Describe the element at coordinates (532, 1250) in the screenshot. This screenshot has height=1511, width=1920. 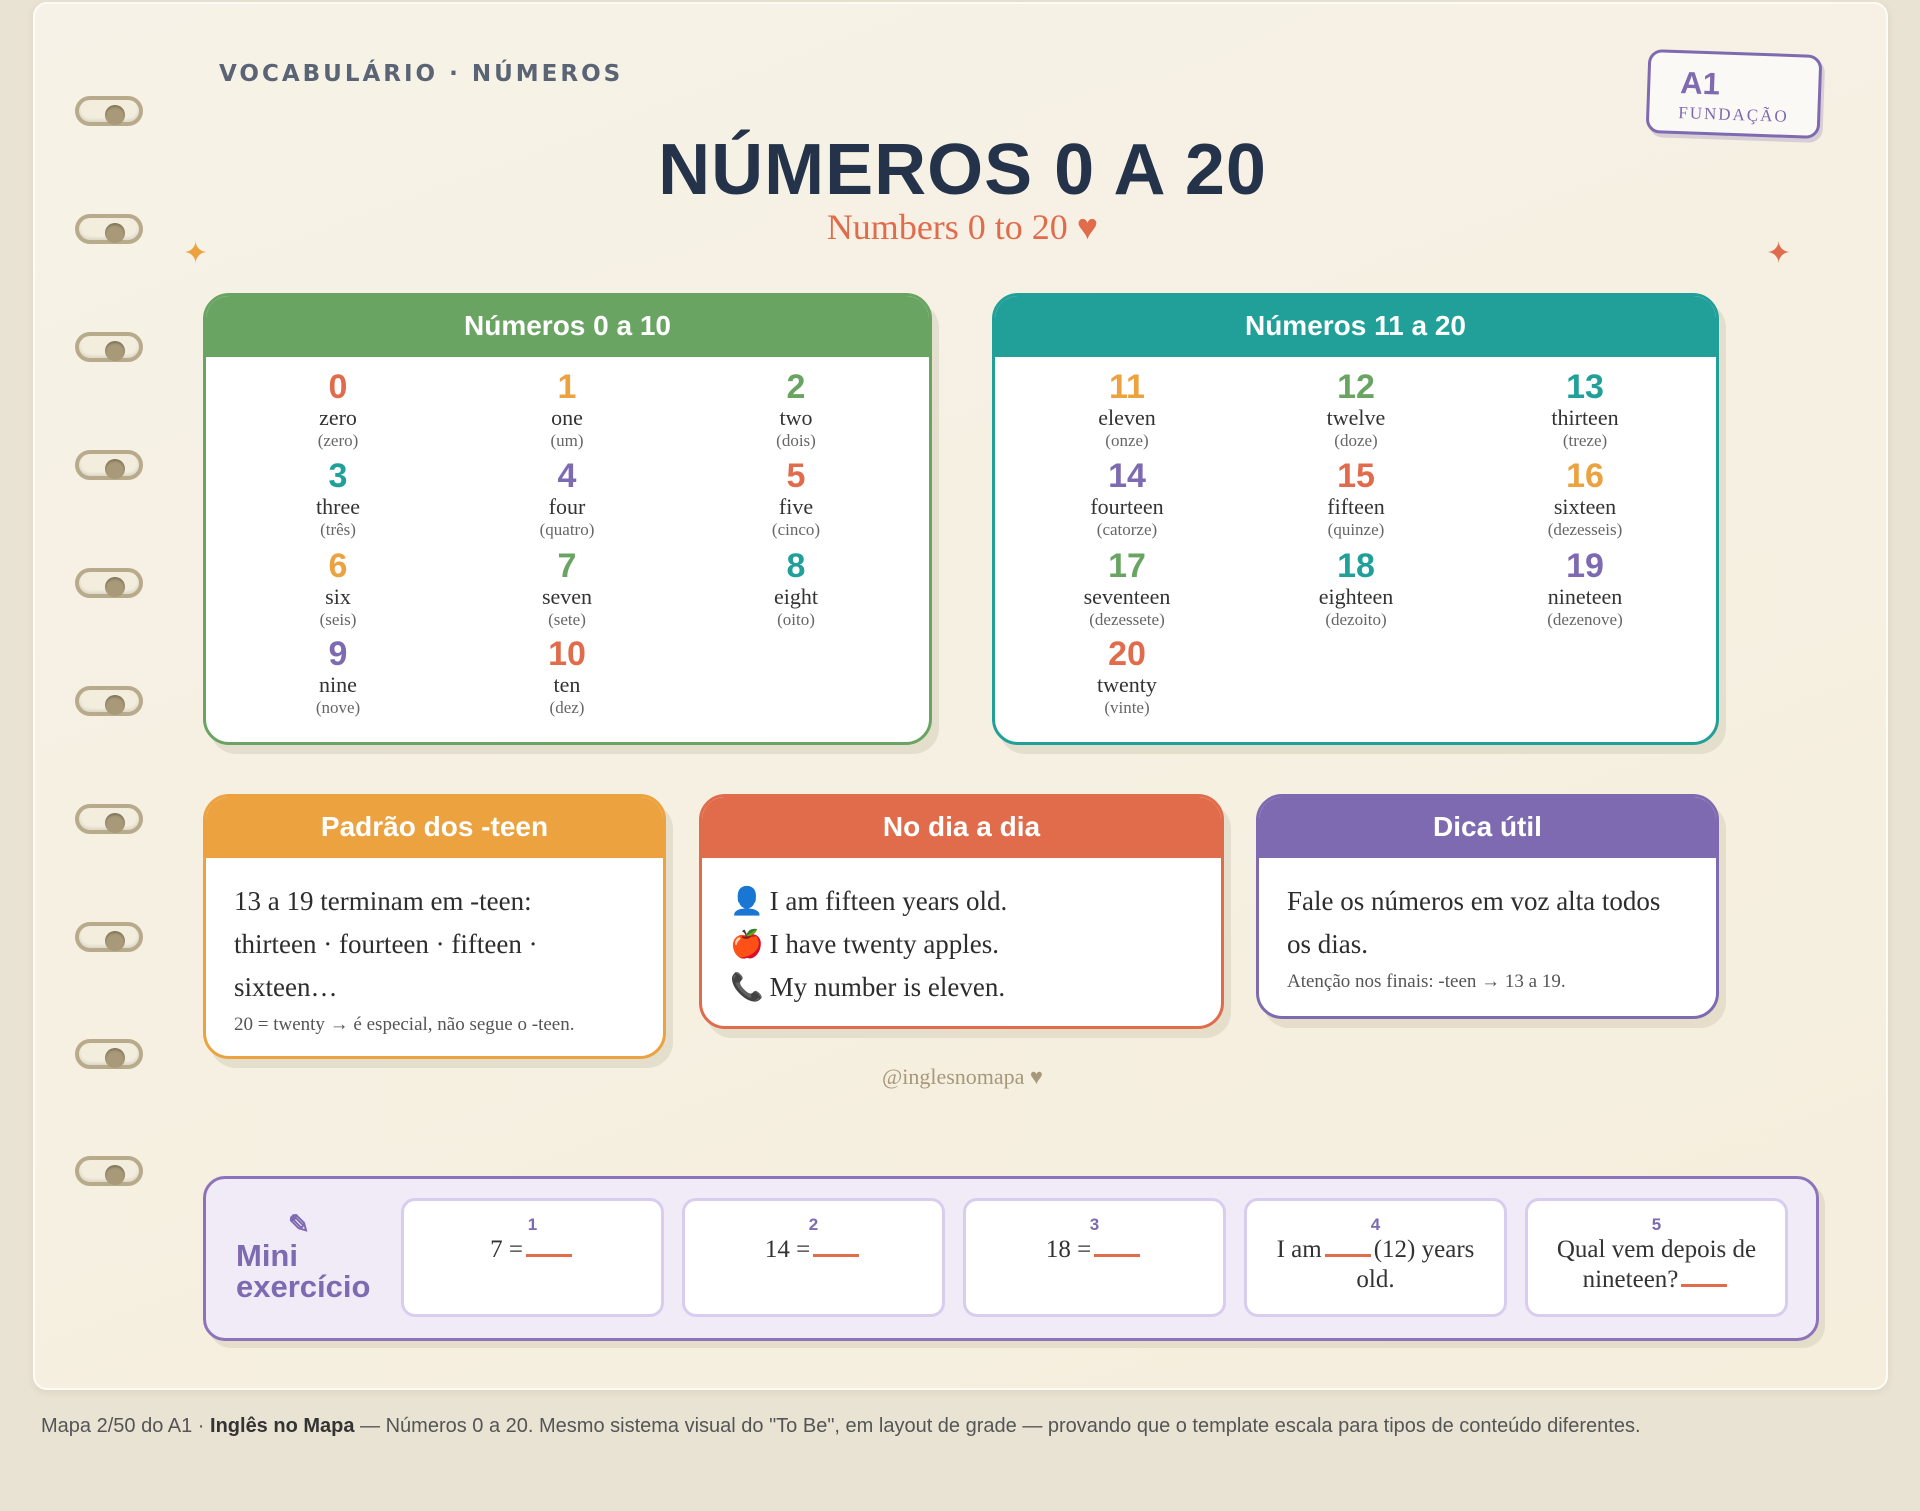
I see `question-text: 7 =` at that location.